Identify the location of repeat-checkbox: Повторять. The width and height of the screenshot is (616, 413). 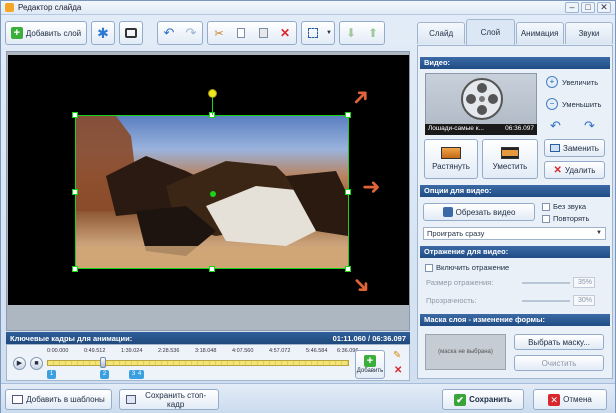
(565, 219).